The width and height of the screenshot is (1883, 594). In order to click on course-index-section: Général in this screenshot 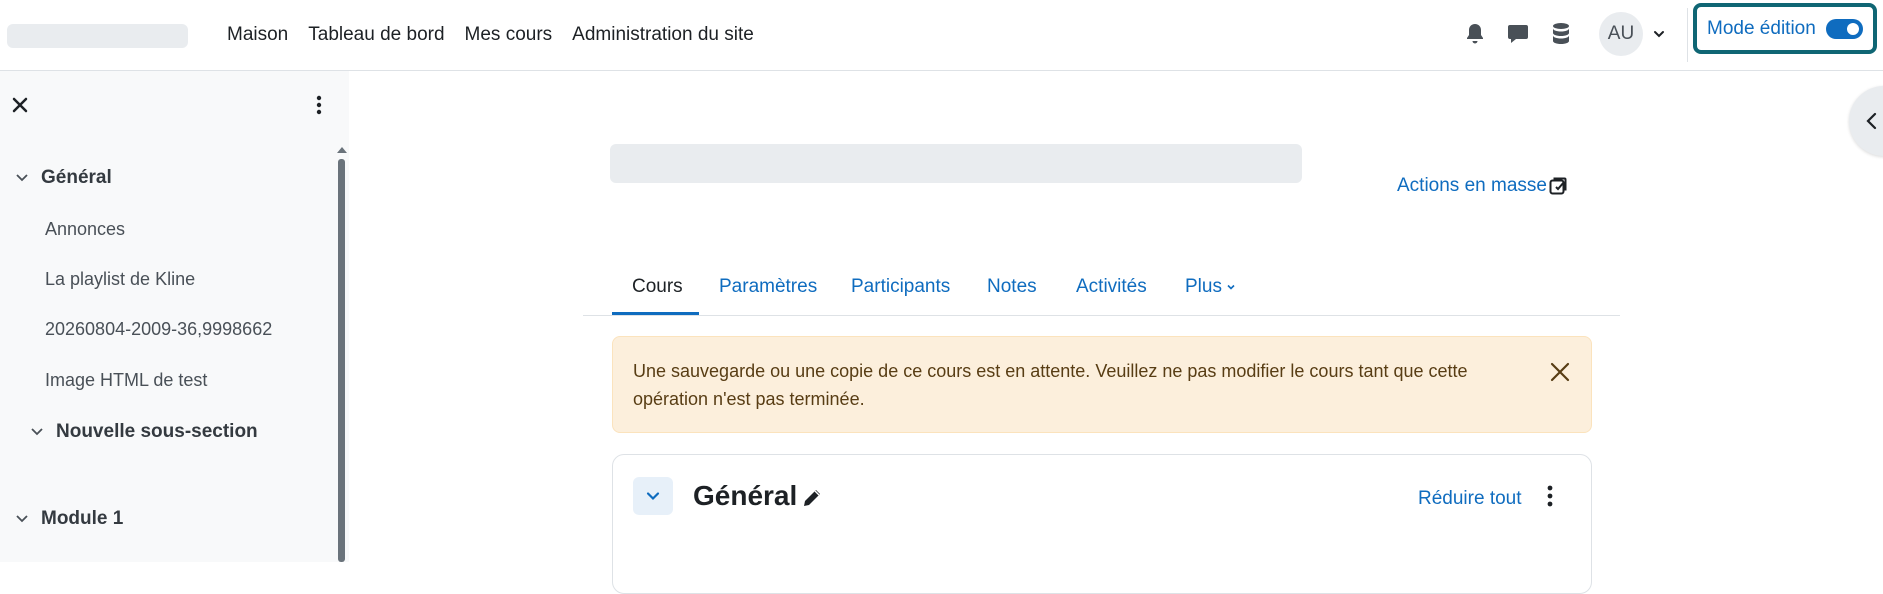, I will do `click(63, 178)`.